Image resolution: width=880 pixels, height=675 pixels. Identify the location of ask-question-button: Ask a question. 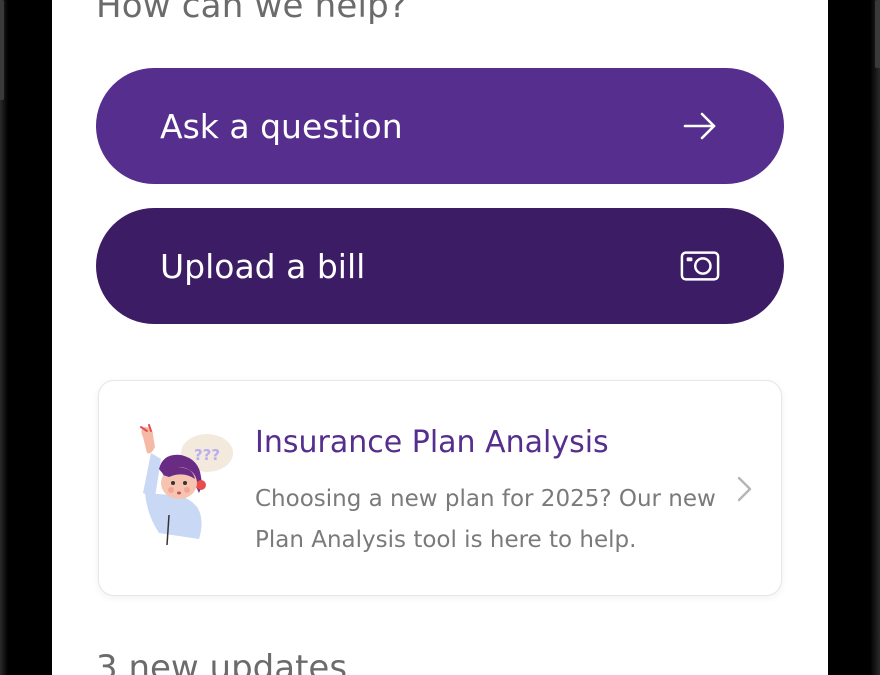
(440, 126).